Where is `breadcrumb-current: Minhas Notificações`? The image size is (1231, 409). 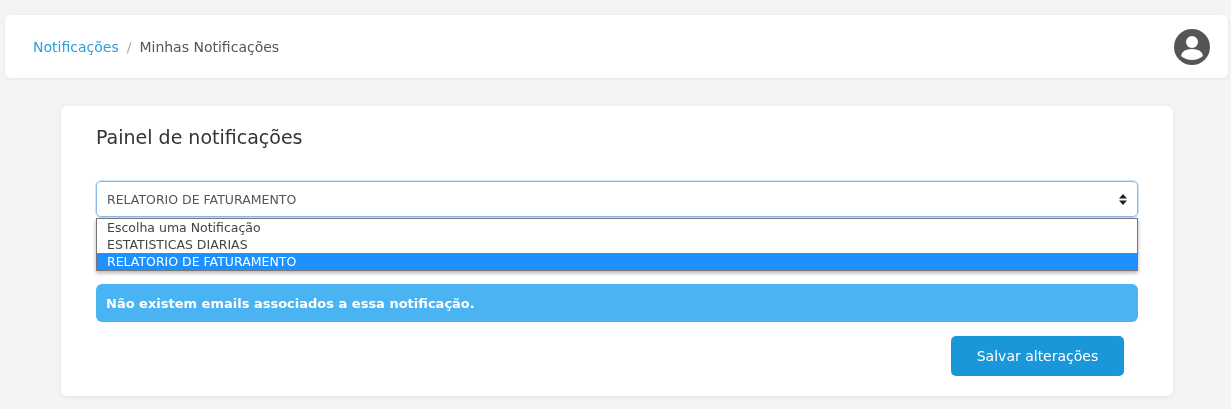 breadcrumb-current: Minhas Notificações is located at coordinates (209, 46).